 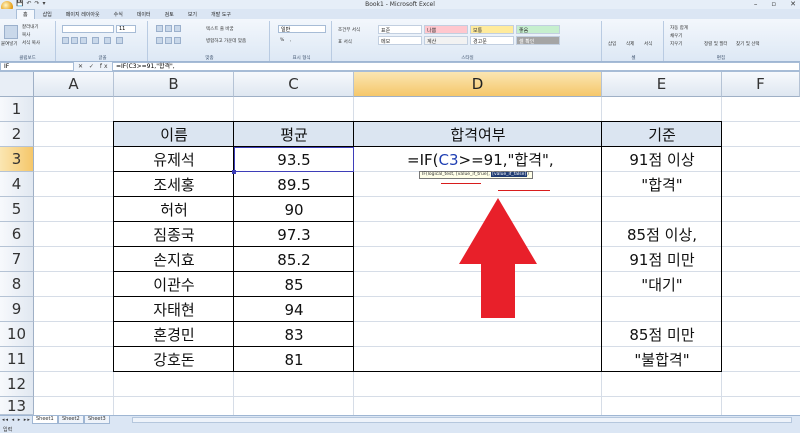 I want to click on name-cell: 강호돈, so click(x=174, y=359).